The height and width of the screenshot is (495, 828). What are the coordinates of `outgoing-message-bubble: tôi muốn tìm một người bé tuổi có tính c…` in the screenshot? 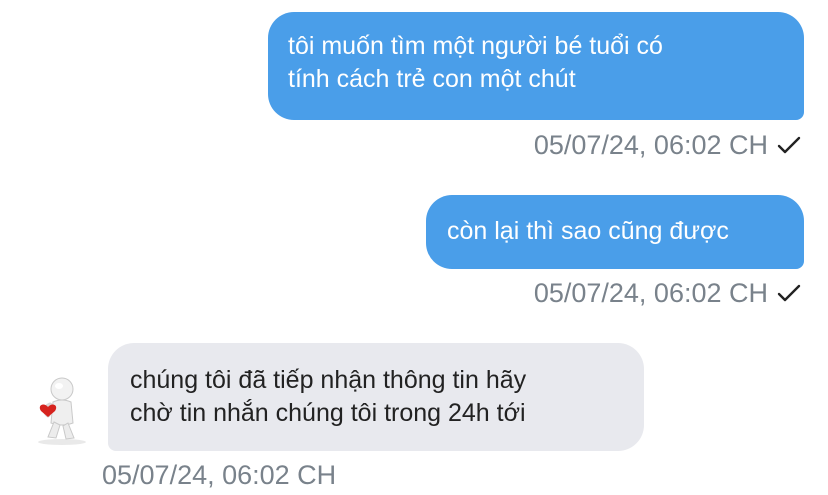 It's located at (536, 66).